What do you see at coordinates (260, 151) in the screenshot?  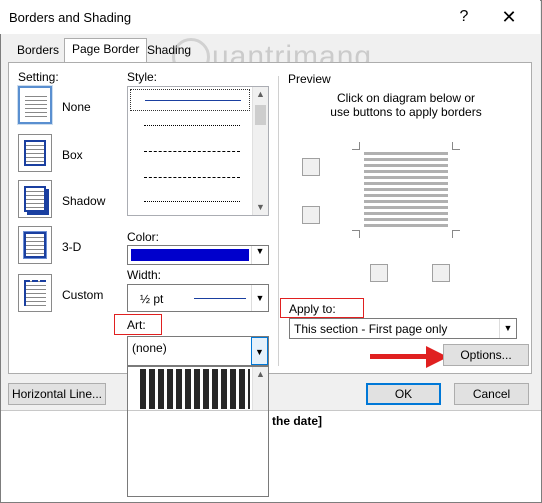 I see `style-scrollbar: ▲ ▼` at bounding box center [260, 151].